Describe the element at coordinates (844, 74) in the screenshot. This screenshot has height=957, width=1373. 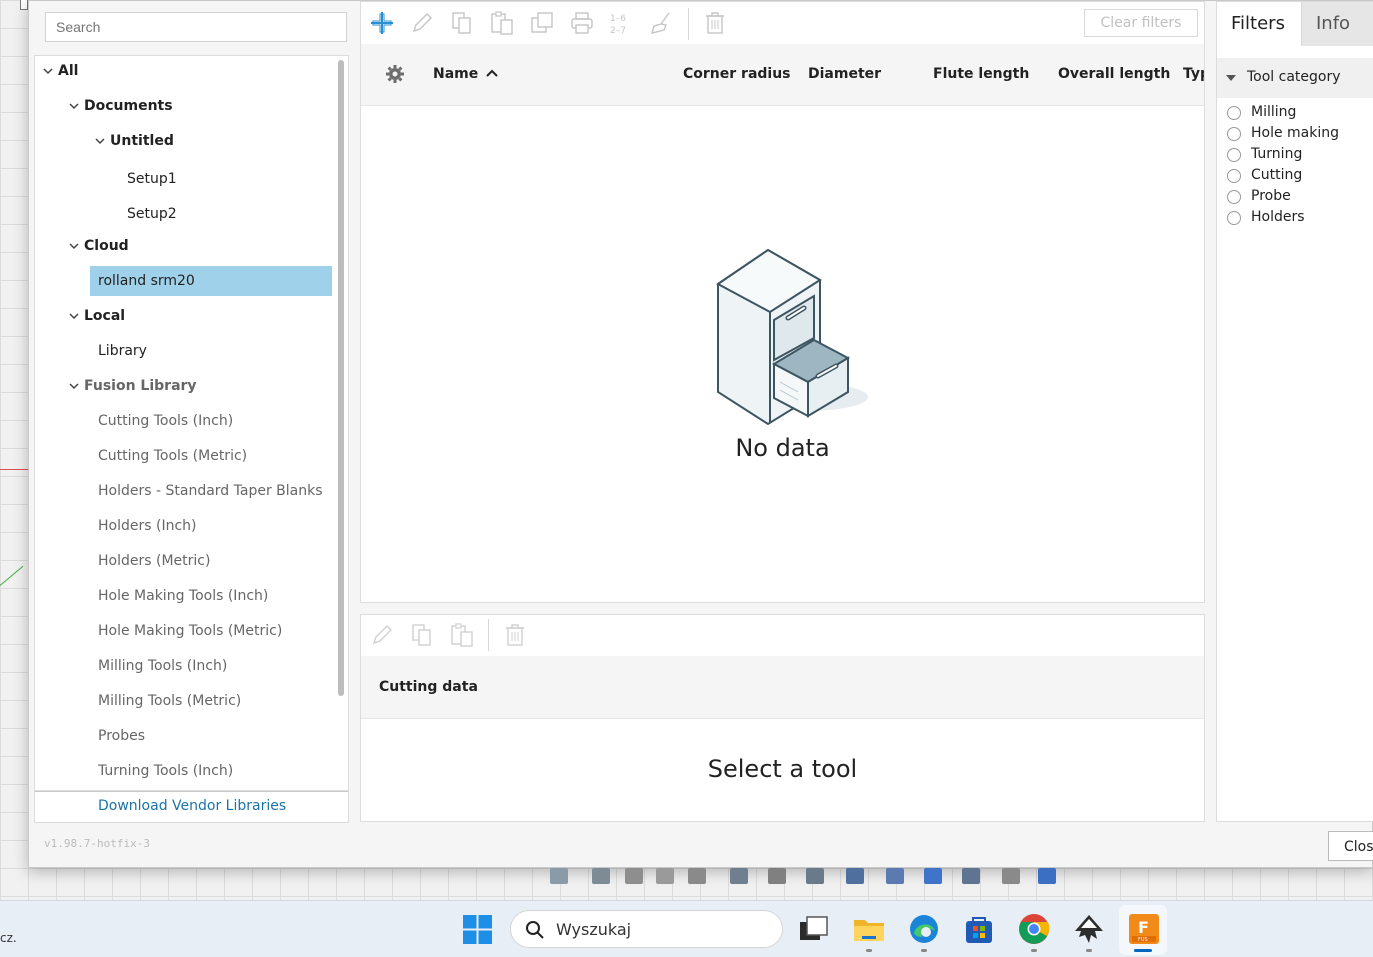
I see `column-diameter: Diameter` at that location.